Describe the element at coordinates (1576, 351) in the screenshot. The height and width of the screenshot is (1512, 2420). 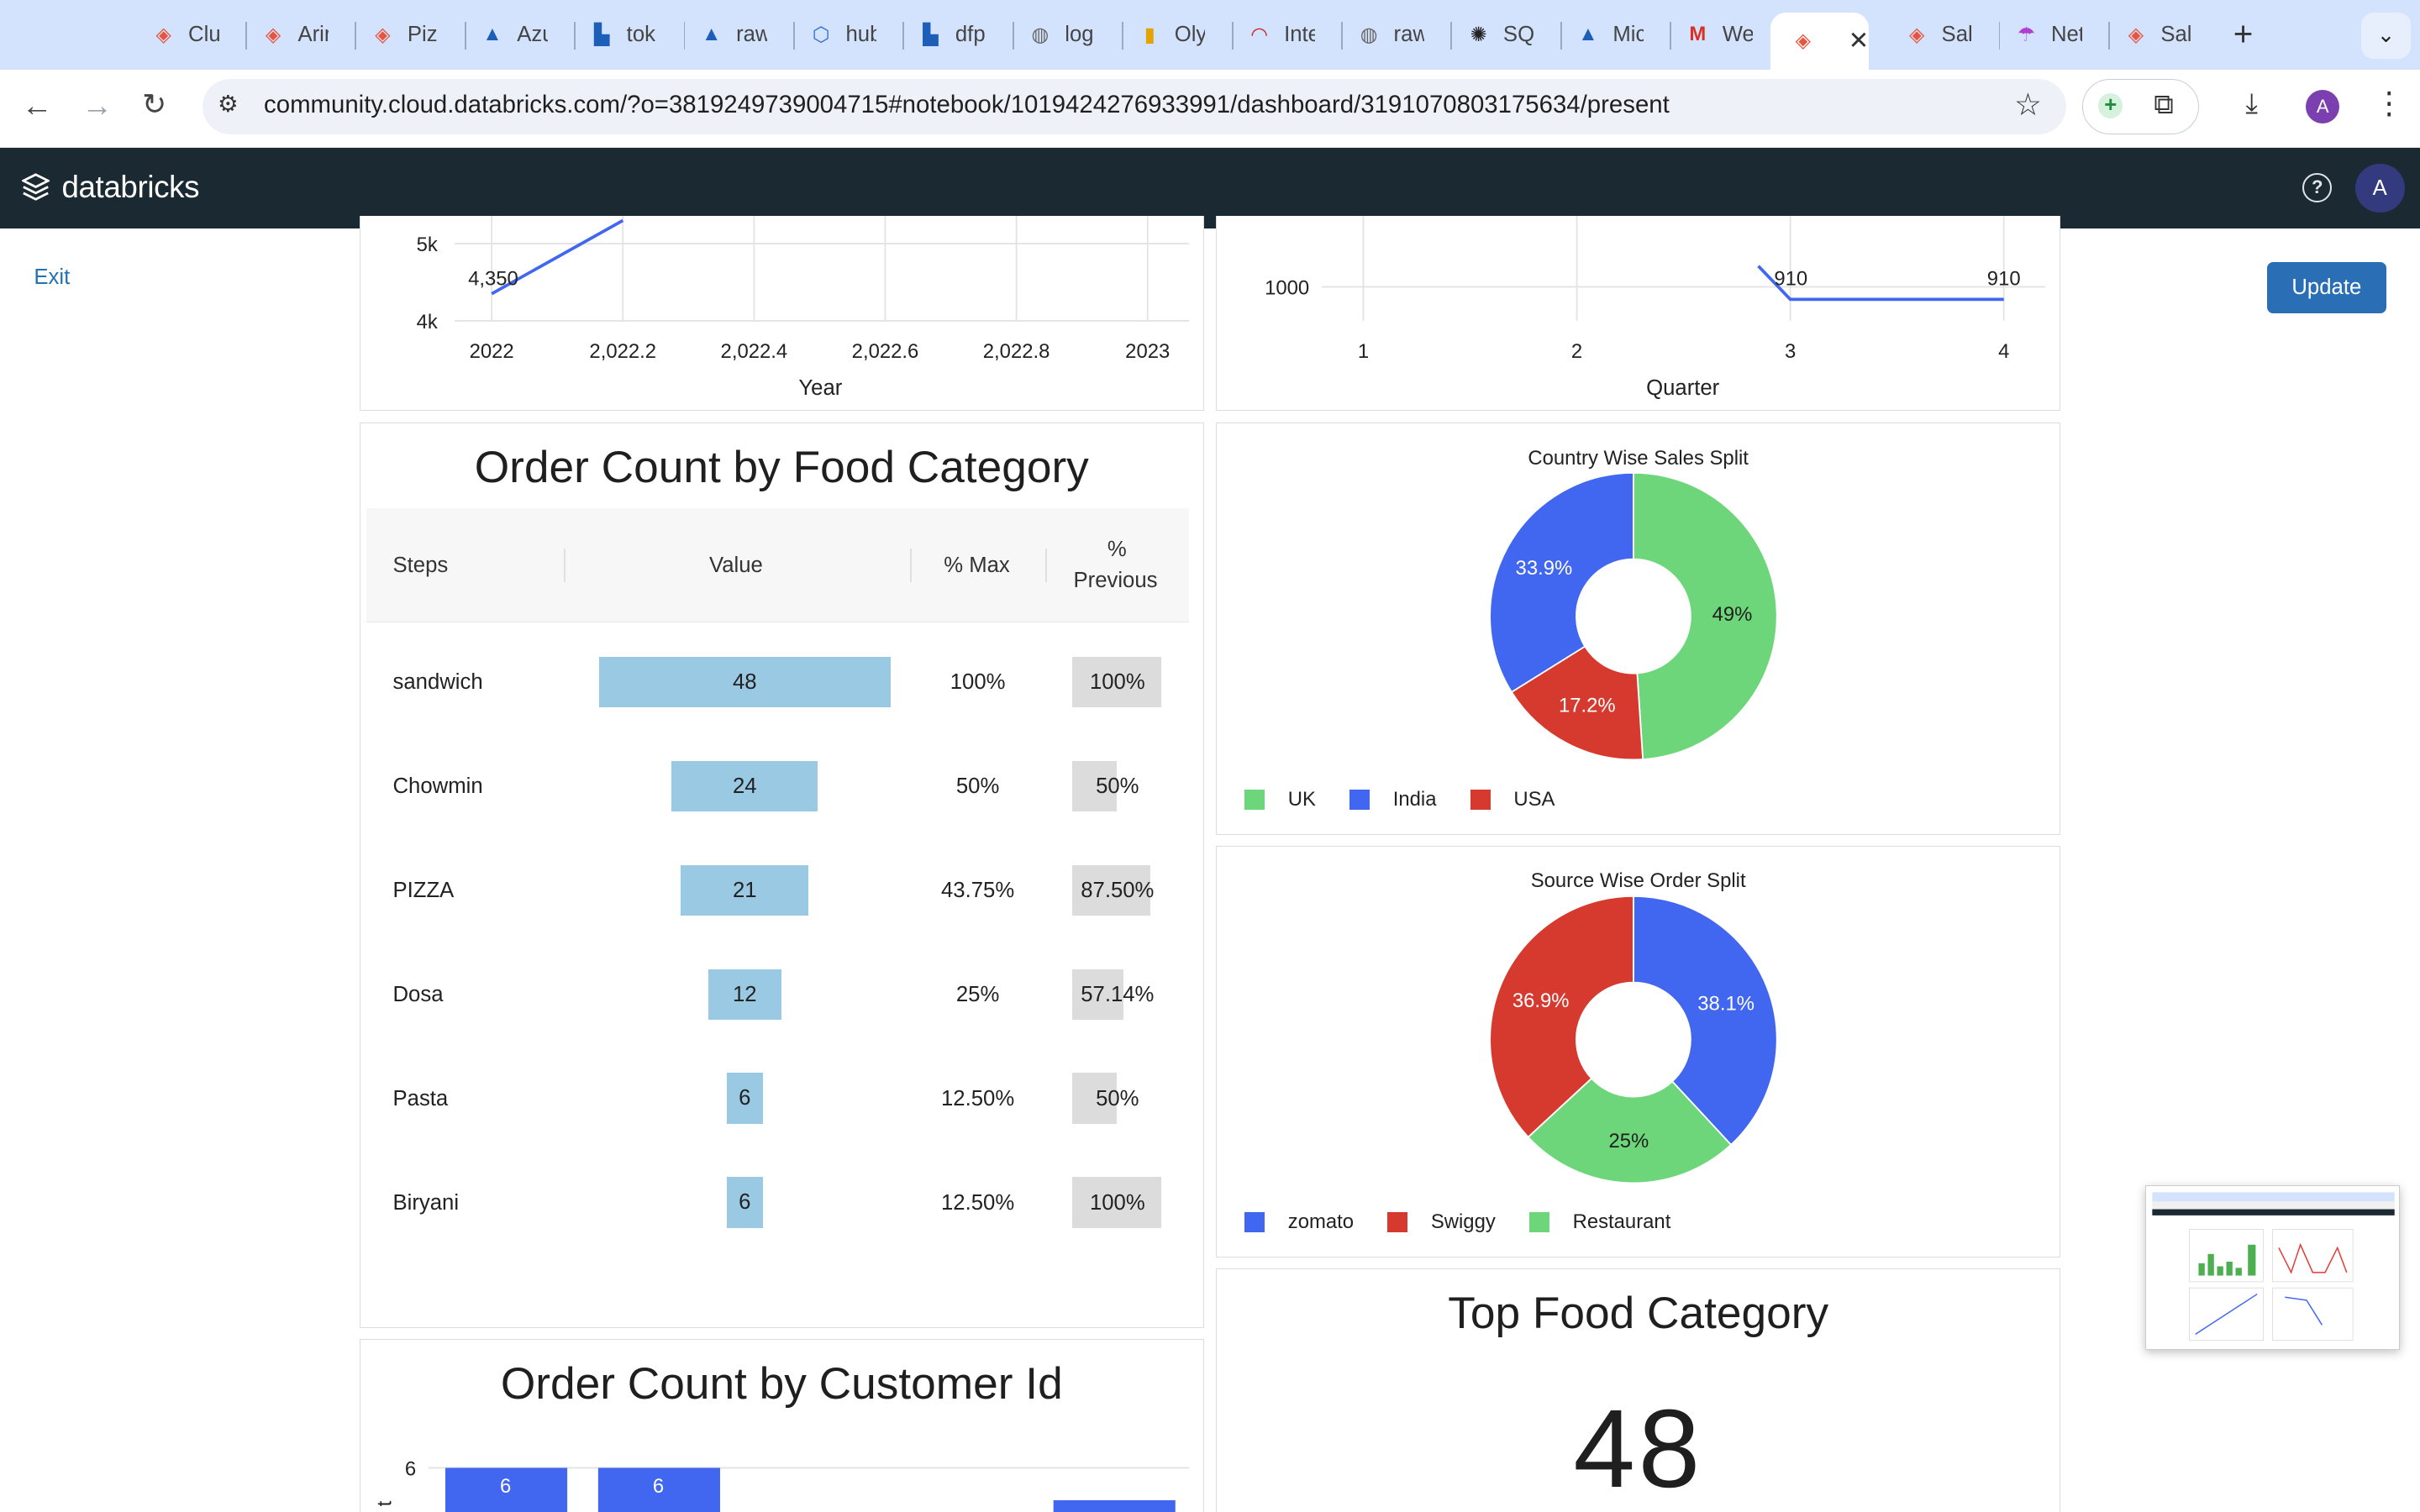
I see `quarterly-chart-x-tick: 2` at that location.